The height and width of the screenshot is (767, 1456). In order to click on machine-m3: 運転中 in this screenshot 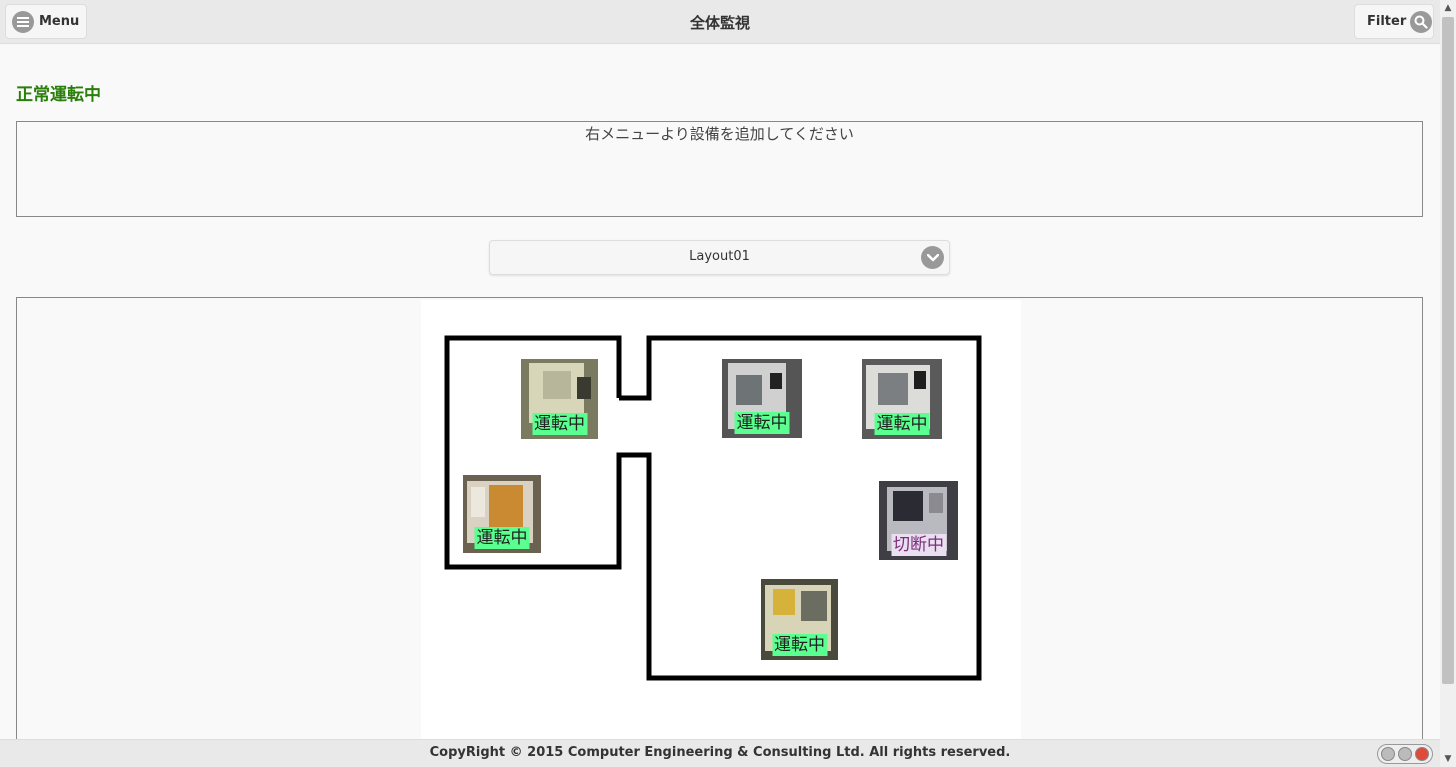, I will do `click(902, 399)`.